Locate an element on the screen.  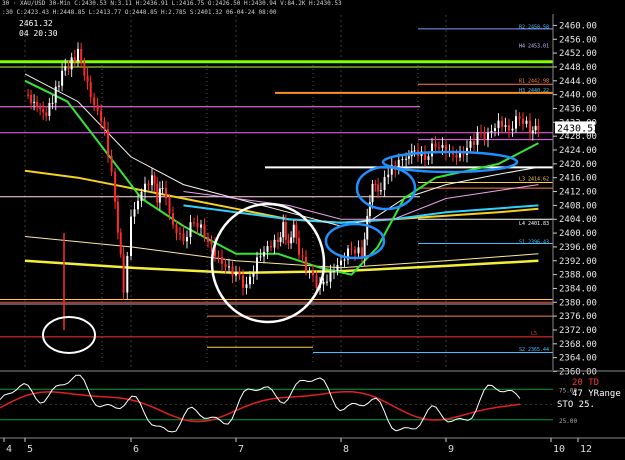
x-tick-label: 9 is located at coordinates (451, 449).